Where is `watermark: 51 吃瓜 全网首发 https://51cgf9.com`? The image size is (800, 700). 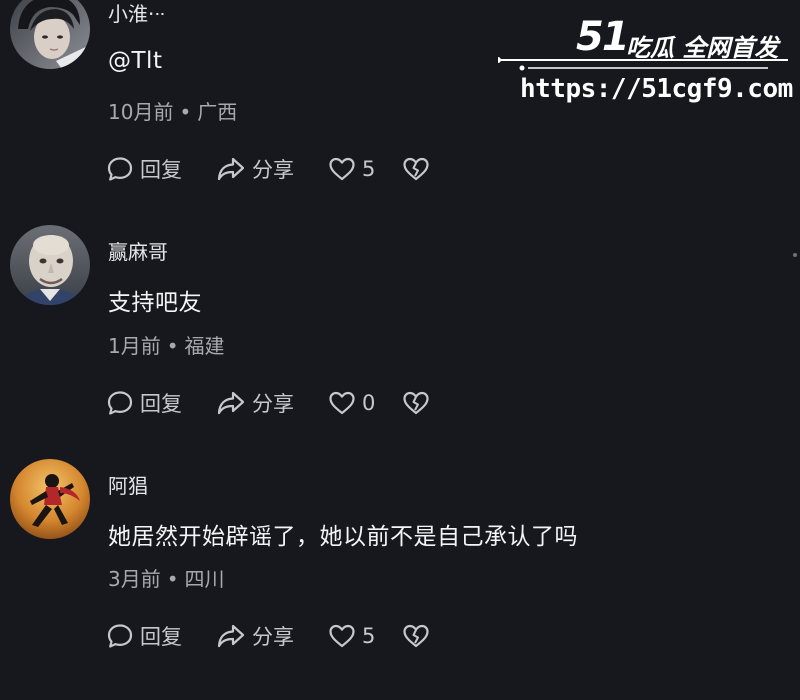 watermark: 51 吃瓜 全网首发 https://51cgf9.com is located at coordinates (648, 58).